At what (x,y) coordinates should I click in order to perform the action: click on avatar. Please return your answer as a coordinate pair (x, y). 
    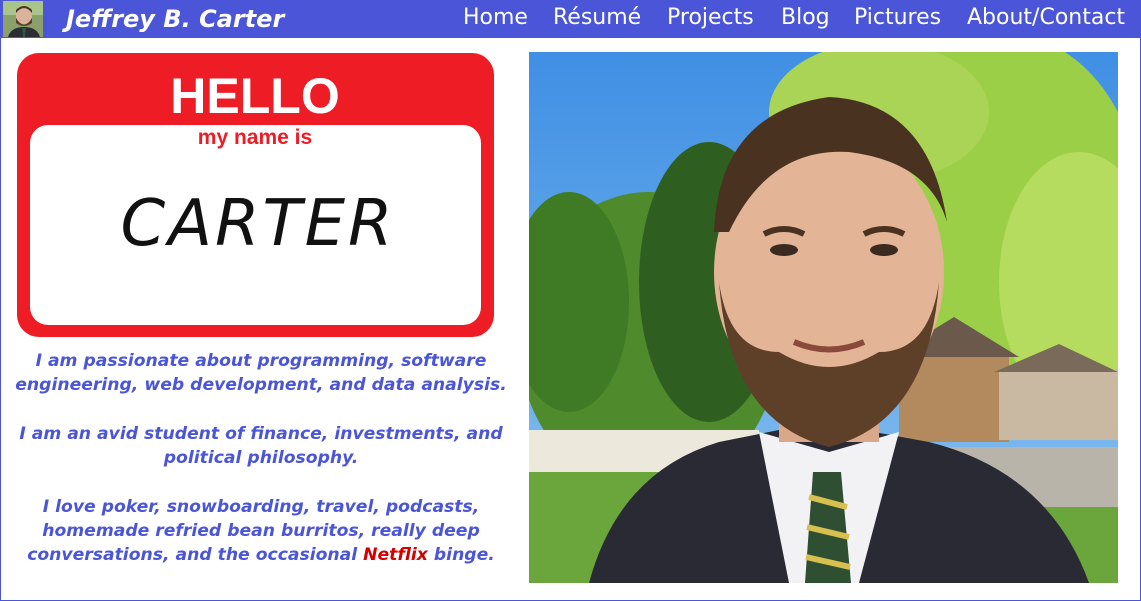
    Looking at the image, I should click on (23, 19).